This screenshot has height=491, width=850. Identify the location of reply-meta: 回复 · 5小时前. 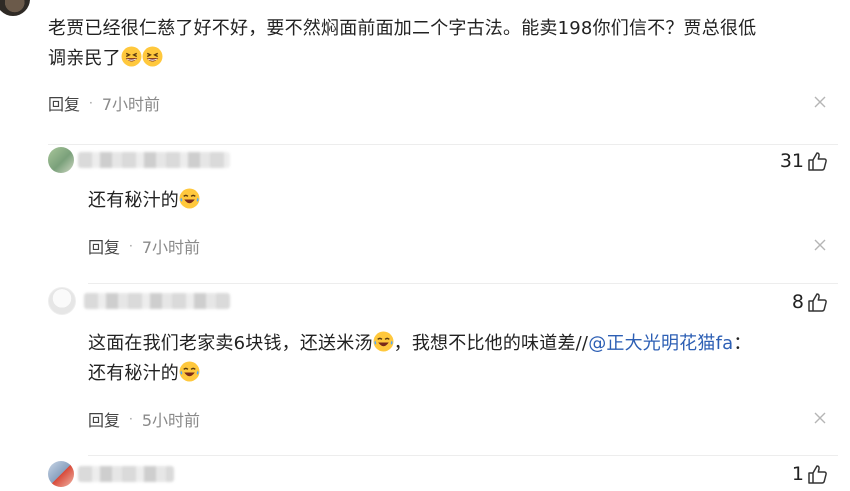
(144, 419).